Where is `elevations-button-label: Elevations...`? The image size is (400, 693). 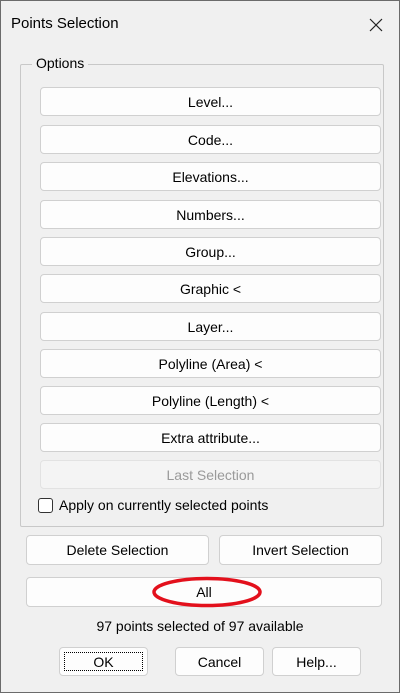 elevations-button-label: Elevations... is located at coordinates (210, 176).